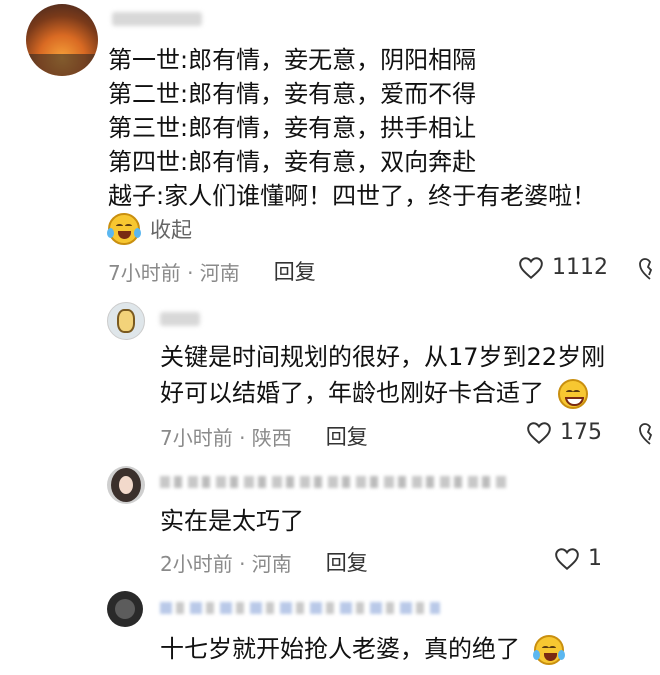  I want to click on reply-line-1-text: 十七岁就开始抢人老婆，真的绝了, so click(340, 649).